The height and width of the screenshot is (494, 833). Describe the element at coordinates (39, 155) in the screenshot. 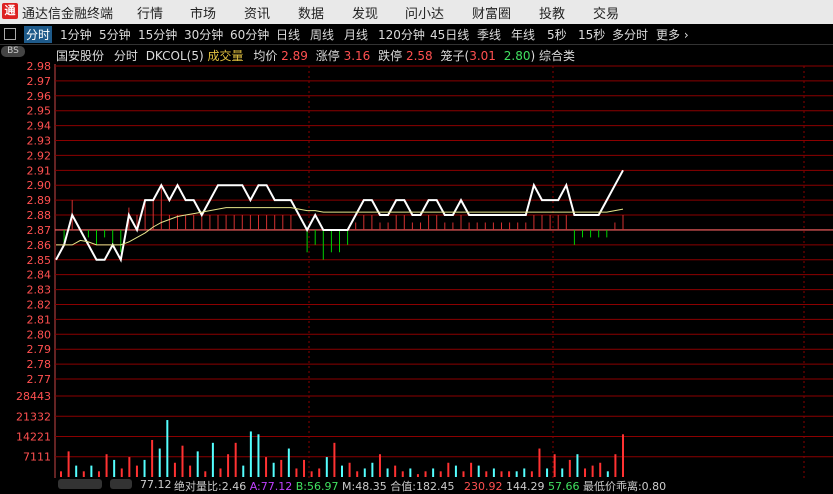

I see `price-tick-label: 2.92` at that location.